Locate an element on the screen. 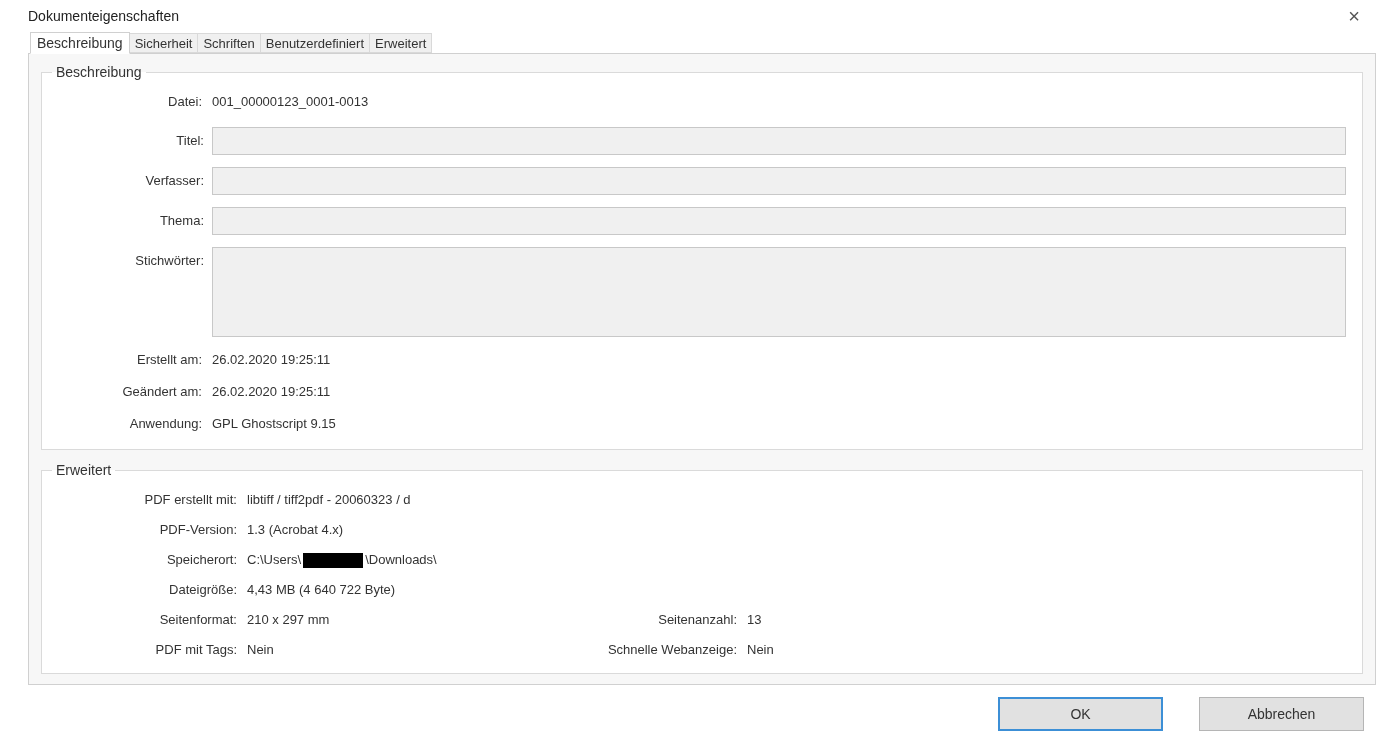 Image resolution: width=1384 pixels, height=731 pixels. field-label: Dateigröße: is located at coordinates (203, 590).